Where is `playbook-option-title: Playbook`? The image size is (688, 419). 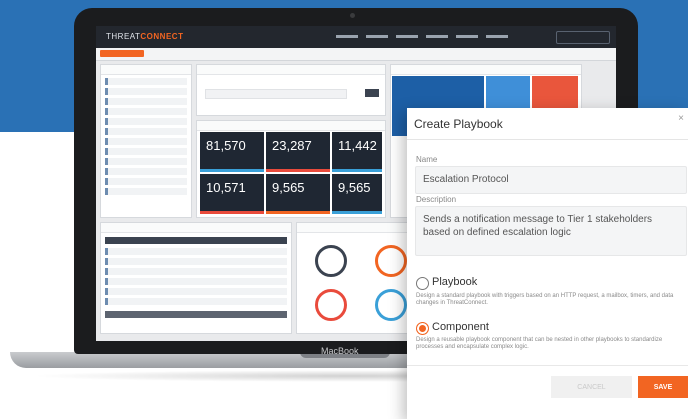
playbook-option-title: Playbook is located at coordinates (454, 282).